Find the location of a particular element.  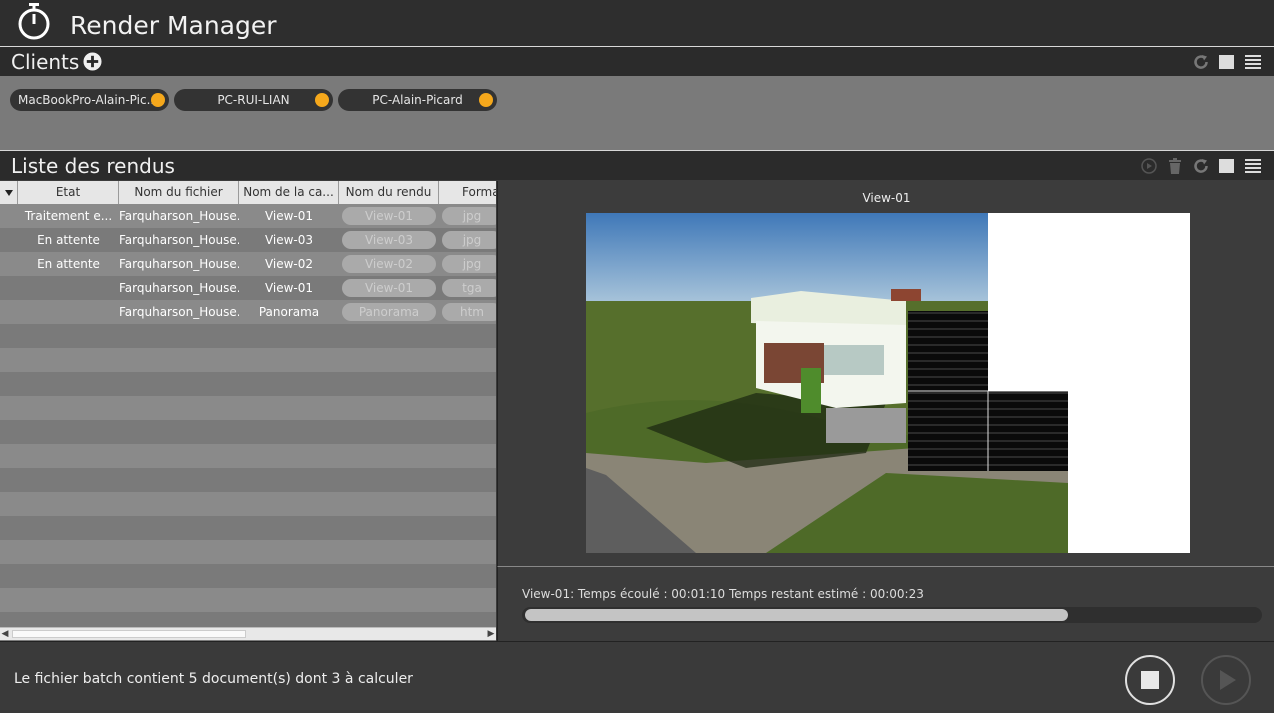

add-client-icon is located at coordinates (92, 61).